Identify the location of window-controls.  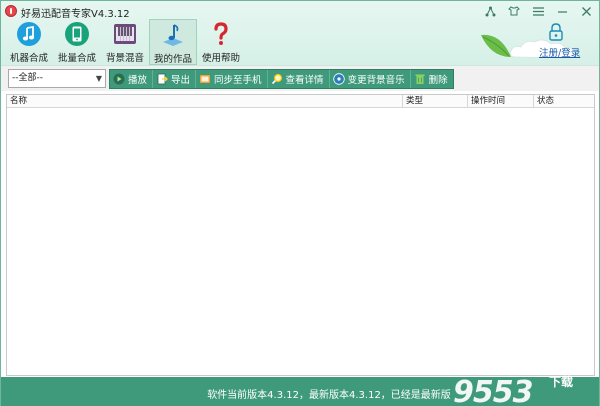
(538, 11).